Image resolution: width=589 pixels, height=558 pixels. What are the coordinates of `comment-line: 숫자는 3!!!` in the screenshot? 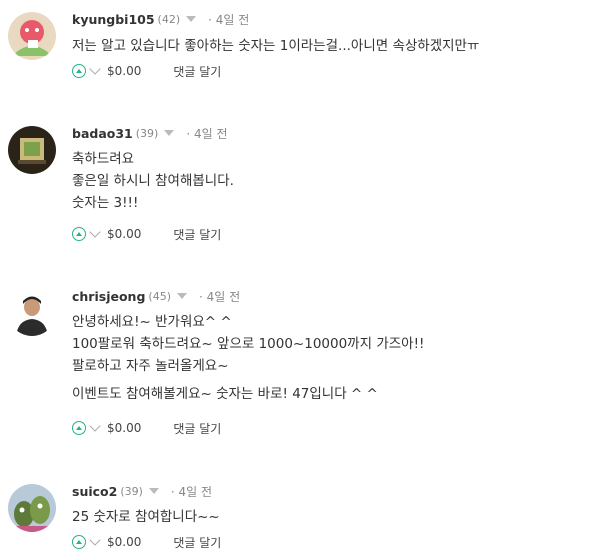 It's located at (105, 203).